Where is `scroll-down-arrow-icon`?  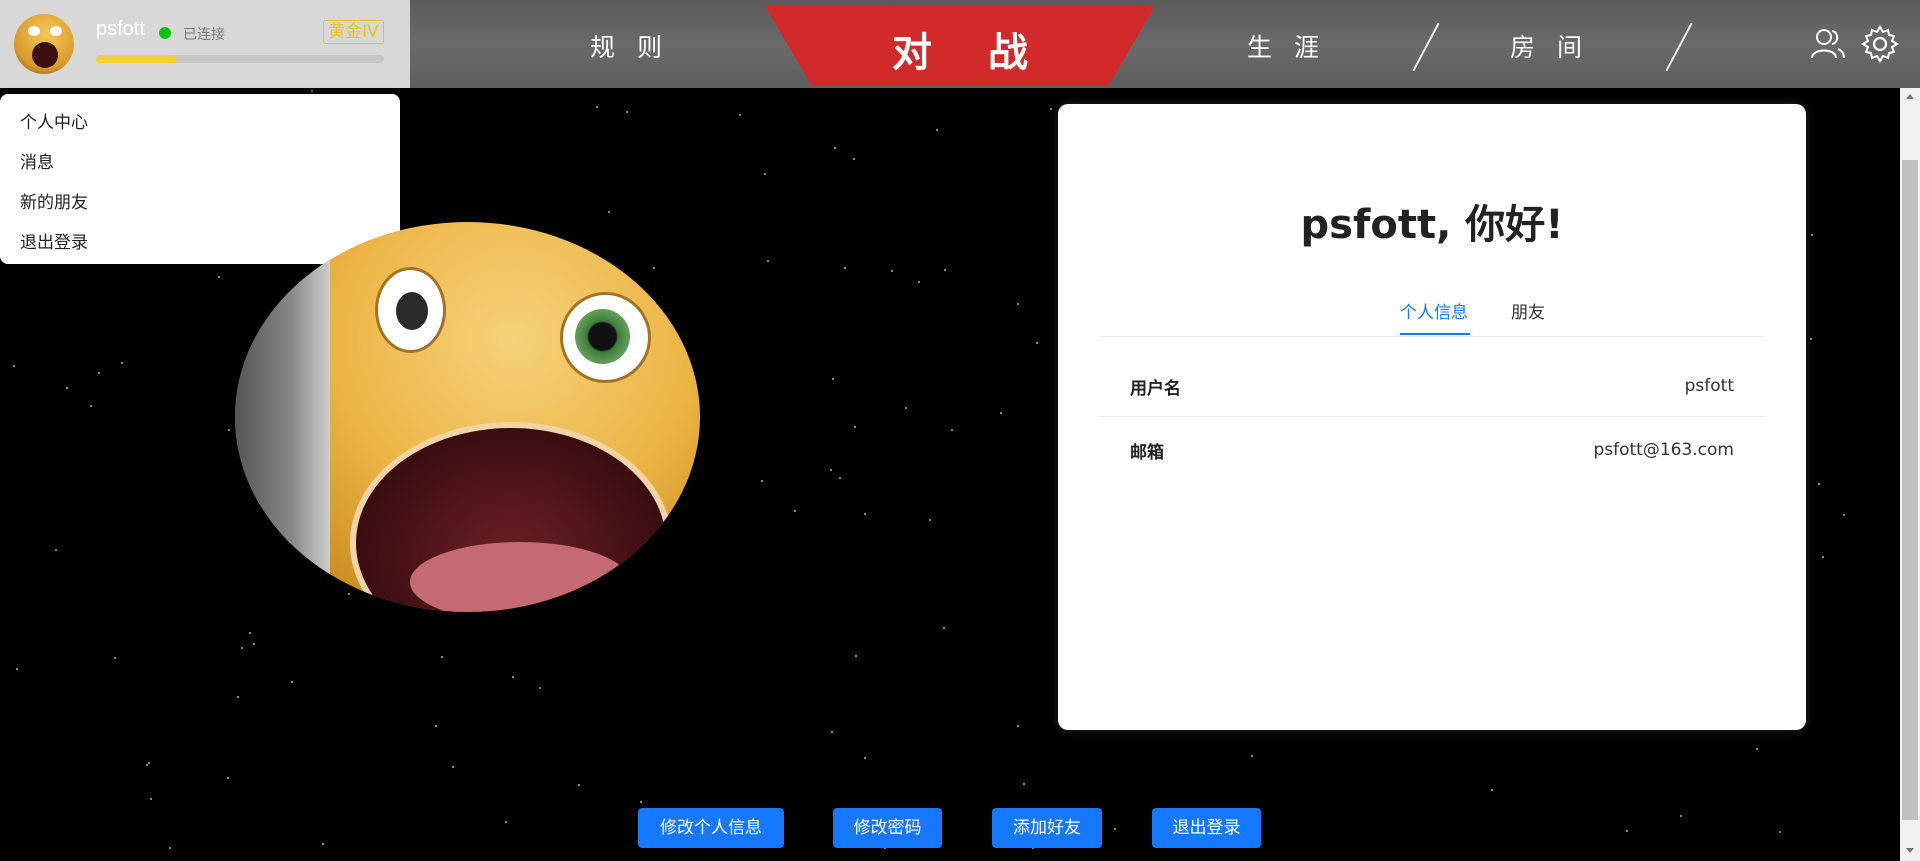
scroll-down-arrow-icon is located at coordinates (1910, 850).